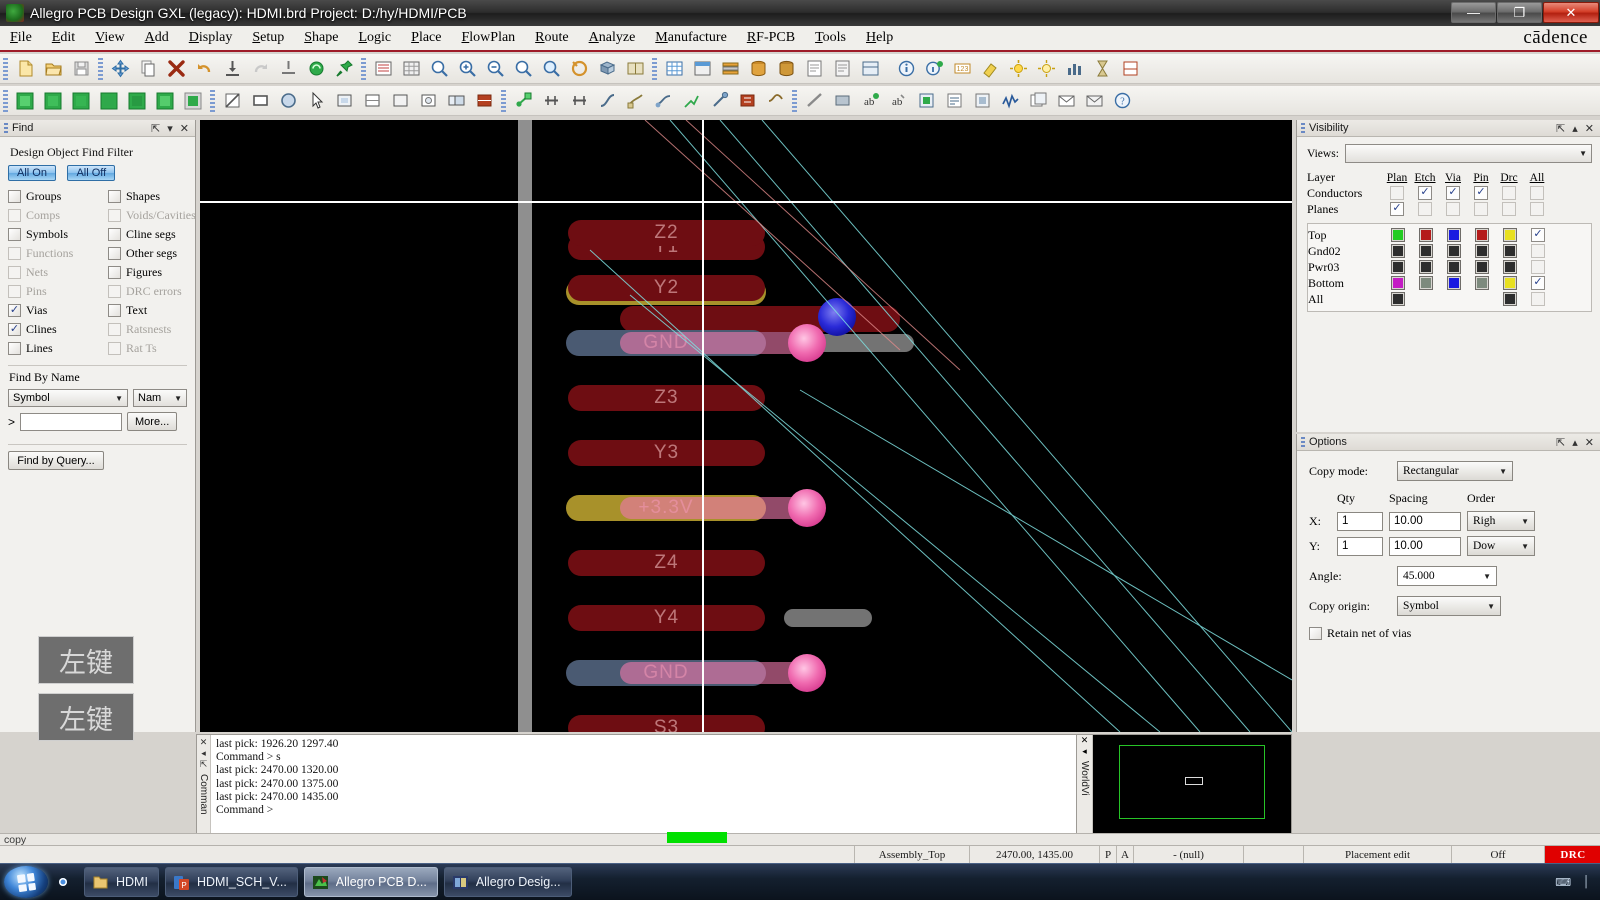 The height and width of the screenshot is (900, 1600). What do you see at coordinates (954, 100) in the screenshot?
I see `netlist-icon` at bounding box center [954, 100].